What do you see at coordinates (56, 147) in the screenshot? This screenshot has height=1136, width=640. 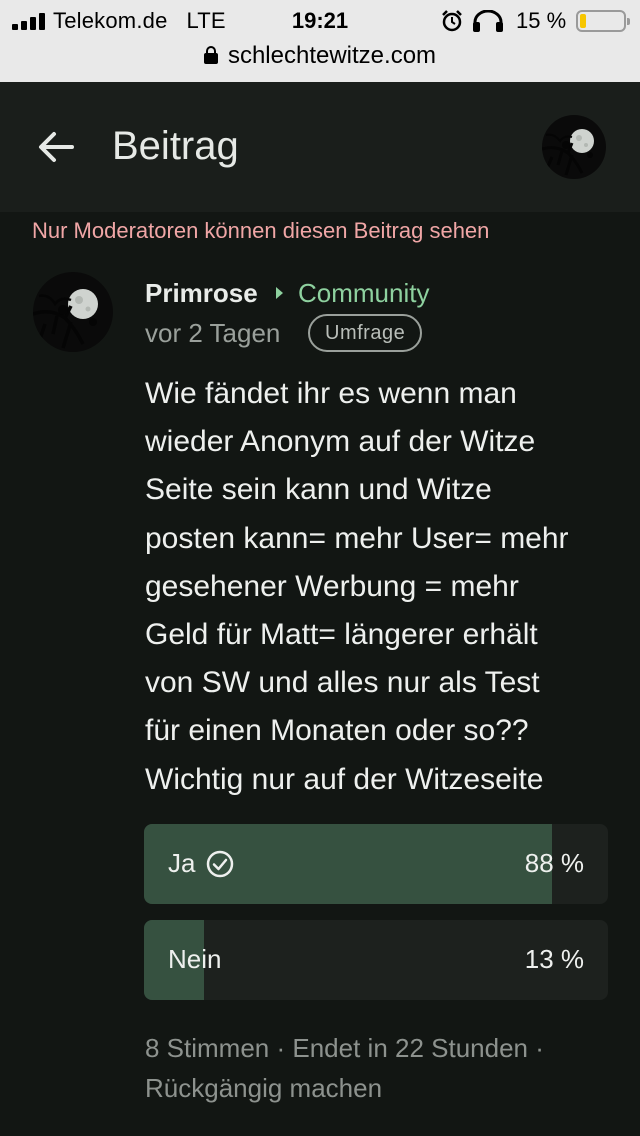 I see `arrow-left-icon` at bounding box center [56, 147].